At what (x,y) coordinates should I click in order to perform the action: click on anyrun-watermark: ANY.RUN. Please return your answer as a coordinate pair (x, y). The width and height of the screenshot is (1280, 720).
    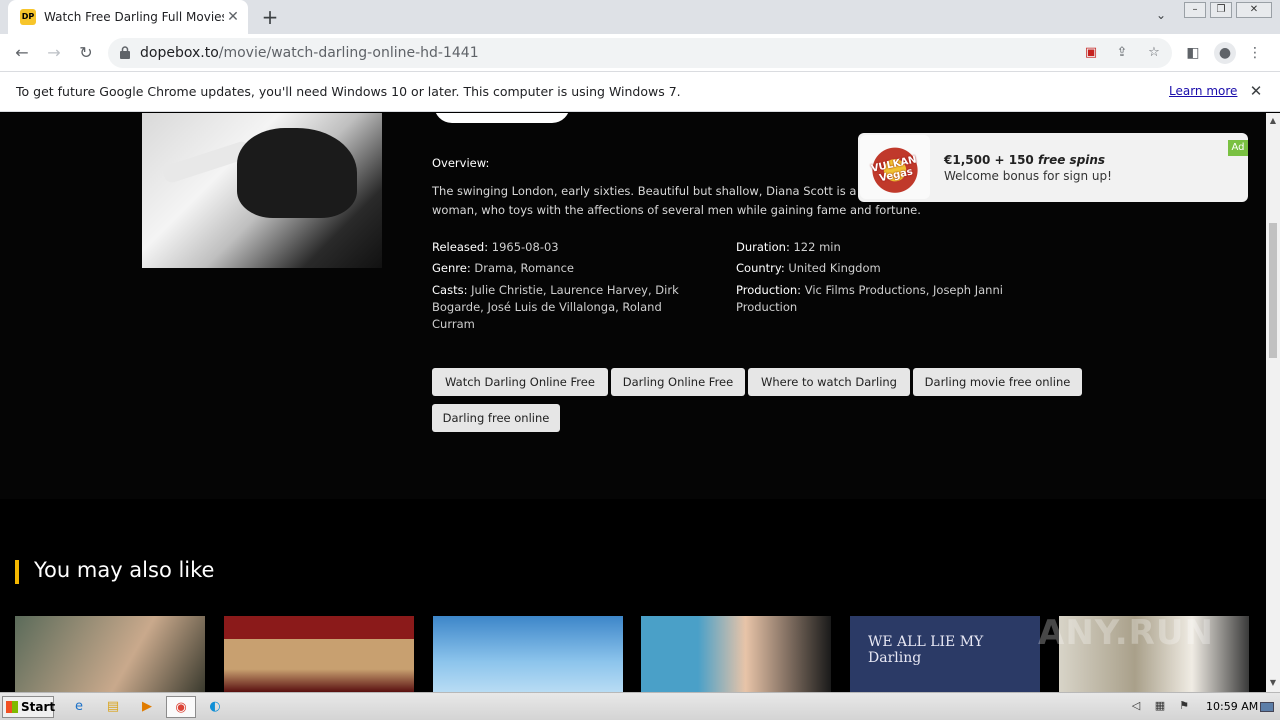
    Looking at the image, I should click on (1126, 633).